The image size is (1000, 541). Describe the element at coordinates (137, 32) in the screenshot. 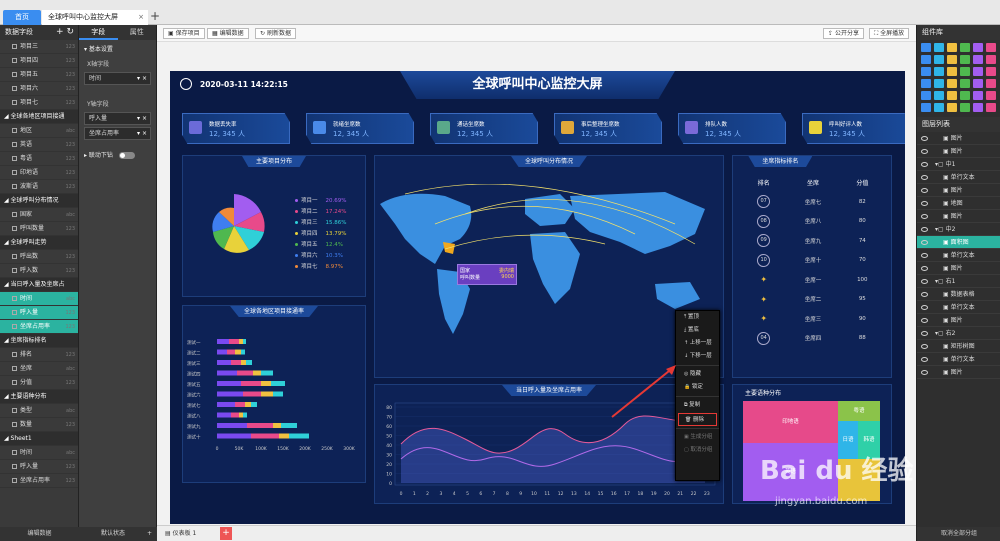

I see `tab-attr: 属性` at that location.